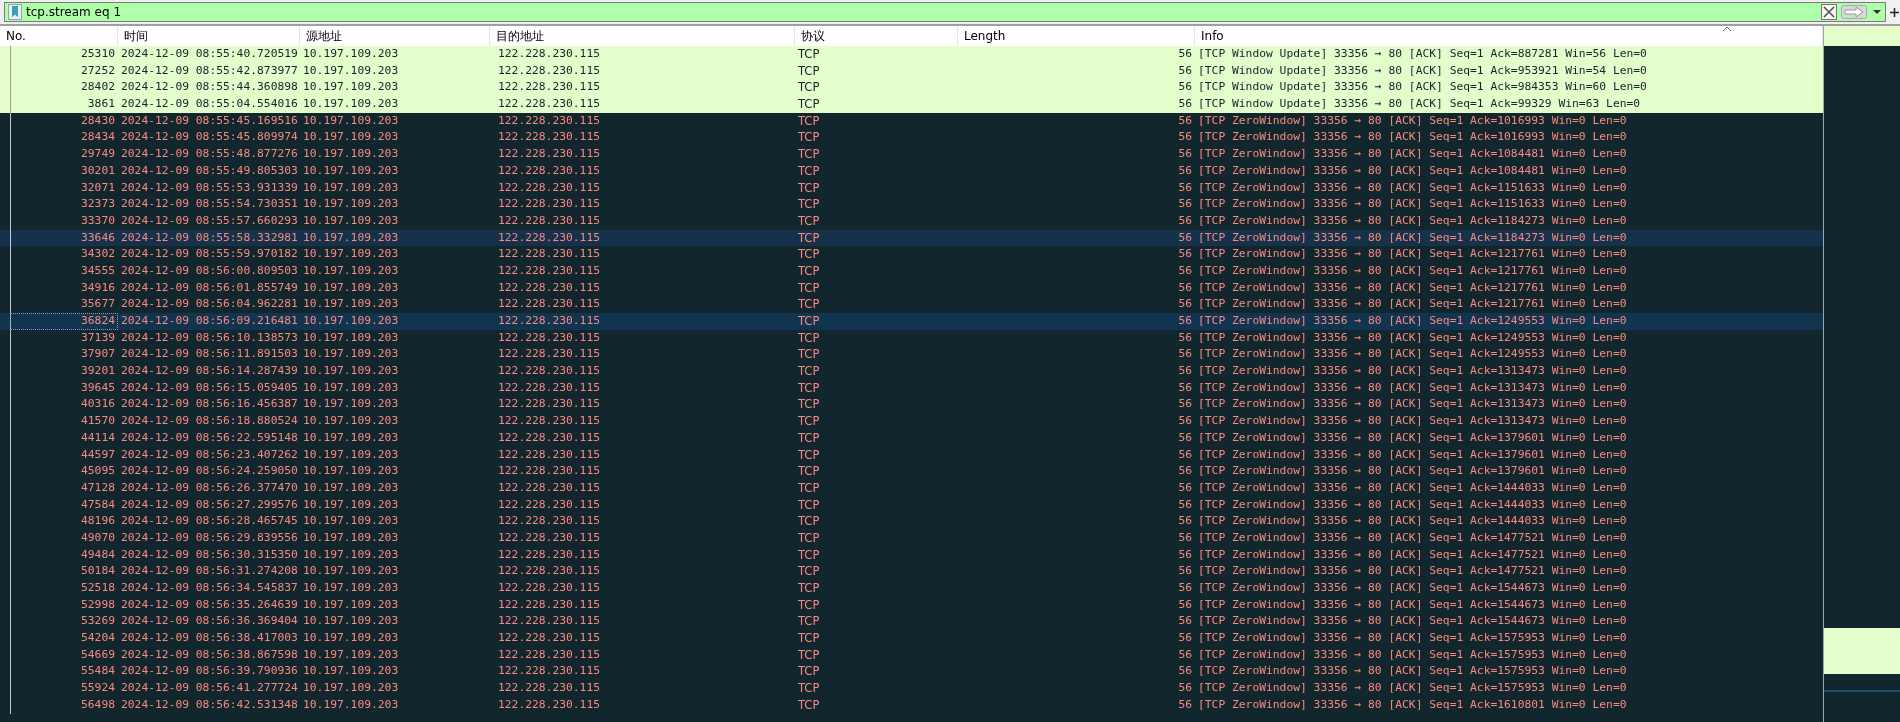  Describe the element at coordinates (209, 421) in the screenshot. I see `table-cell-text: 2024-12-09 08:56:18.880524` at that location.